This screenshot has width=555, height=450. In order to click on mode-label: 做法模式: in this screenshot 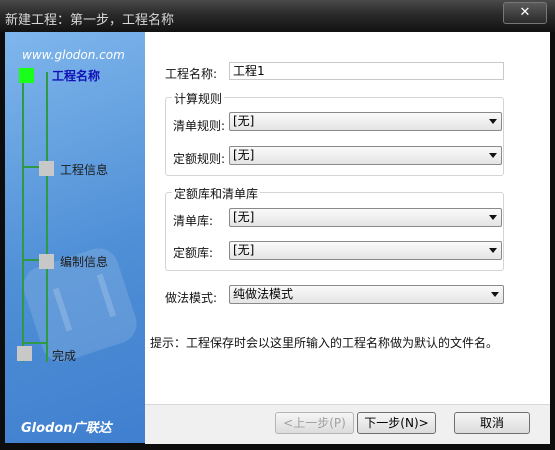, I will do `click(191, 298)`.